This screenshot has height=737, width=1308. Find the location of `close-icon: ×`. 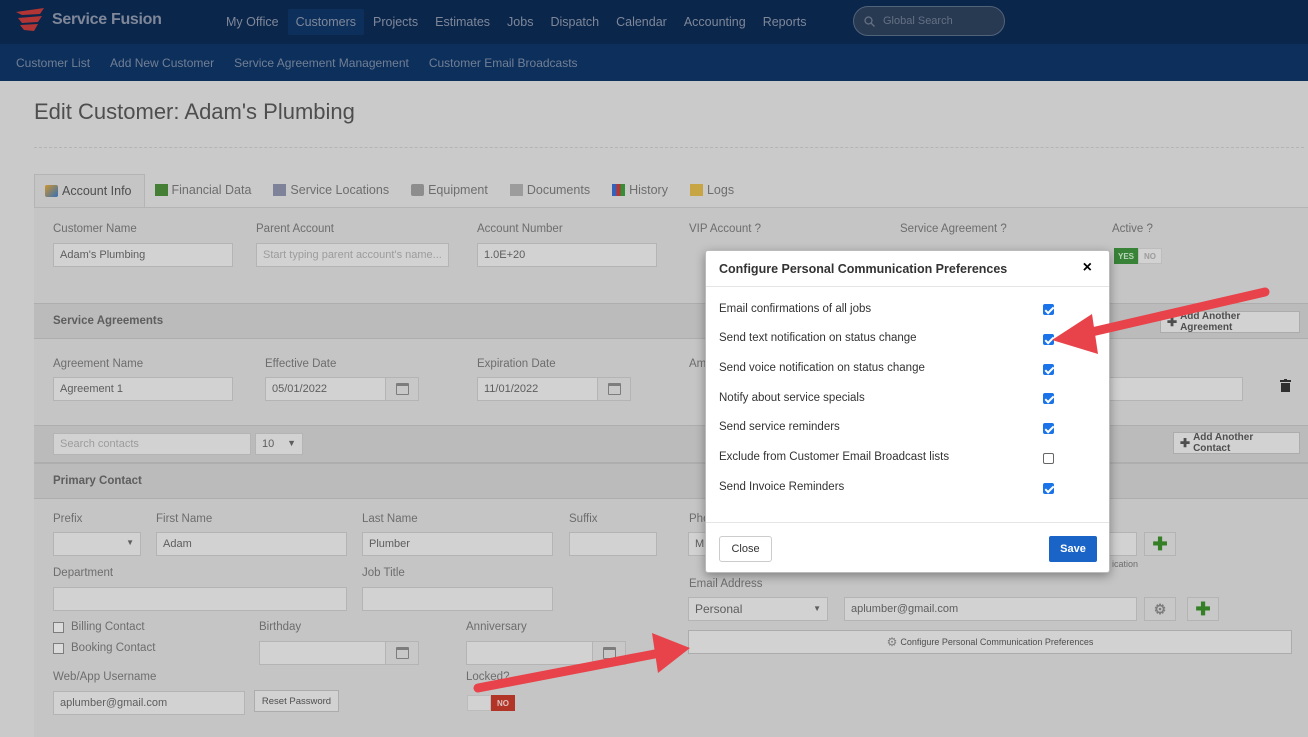

close-icon: × is located at coordinates (1087, 268).